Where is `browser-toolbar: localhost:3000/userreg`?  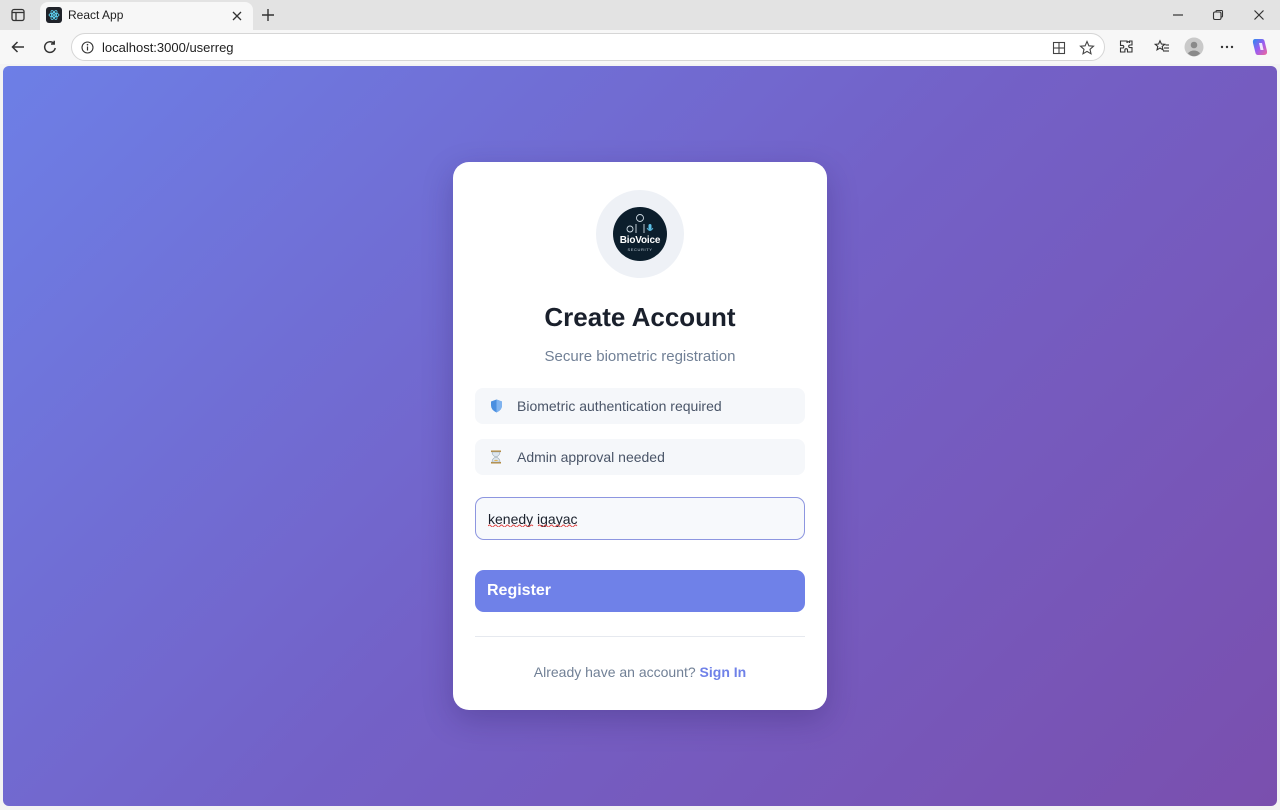
browser-toolbar: localhost:3000/userreg is located at coordinates (640, 47).